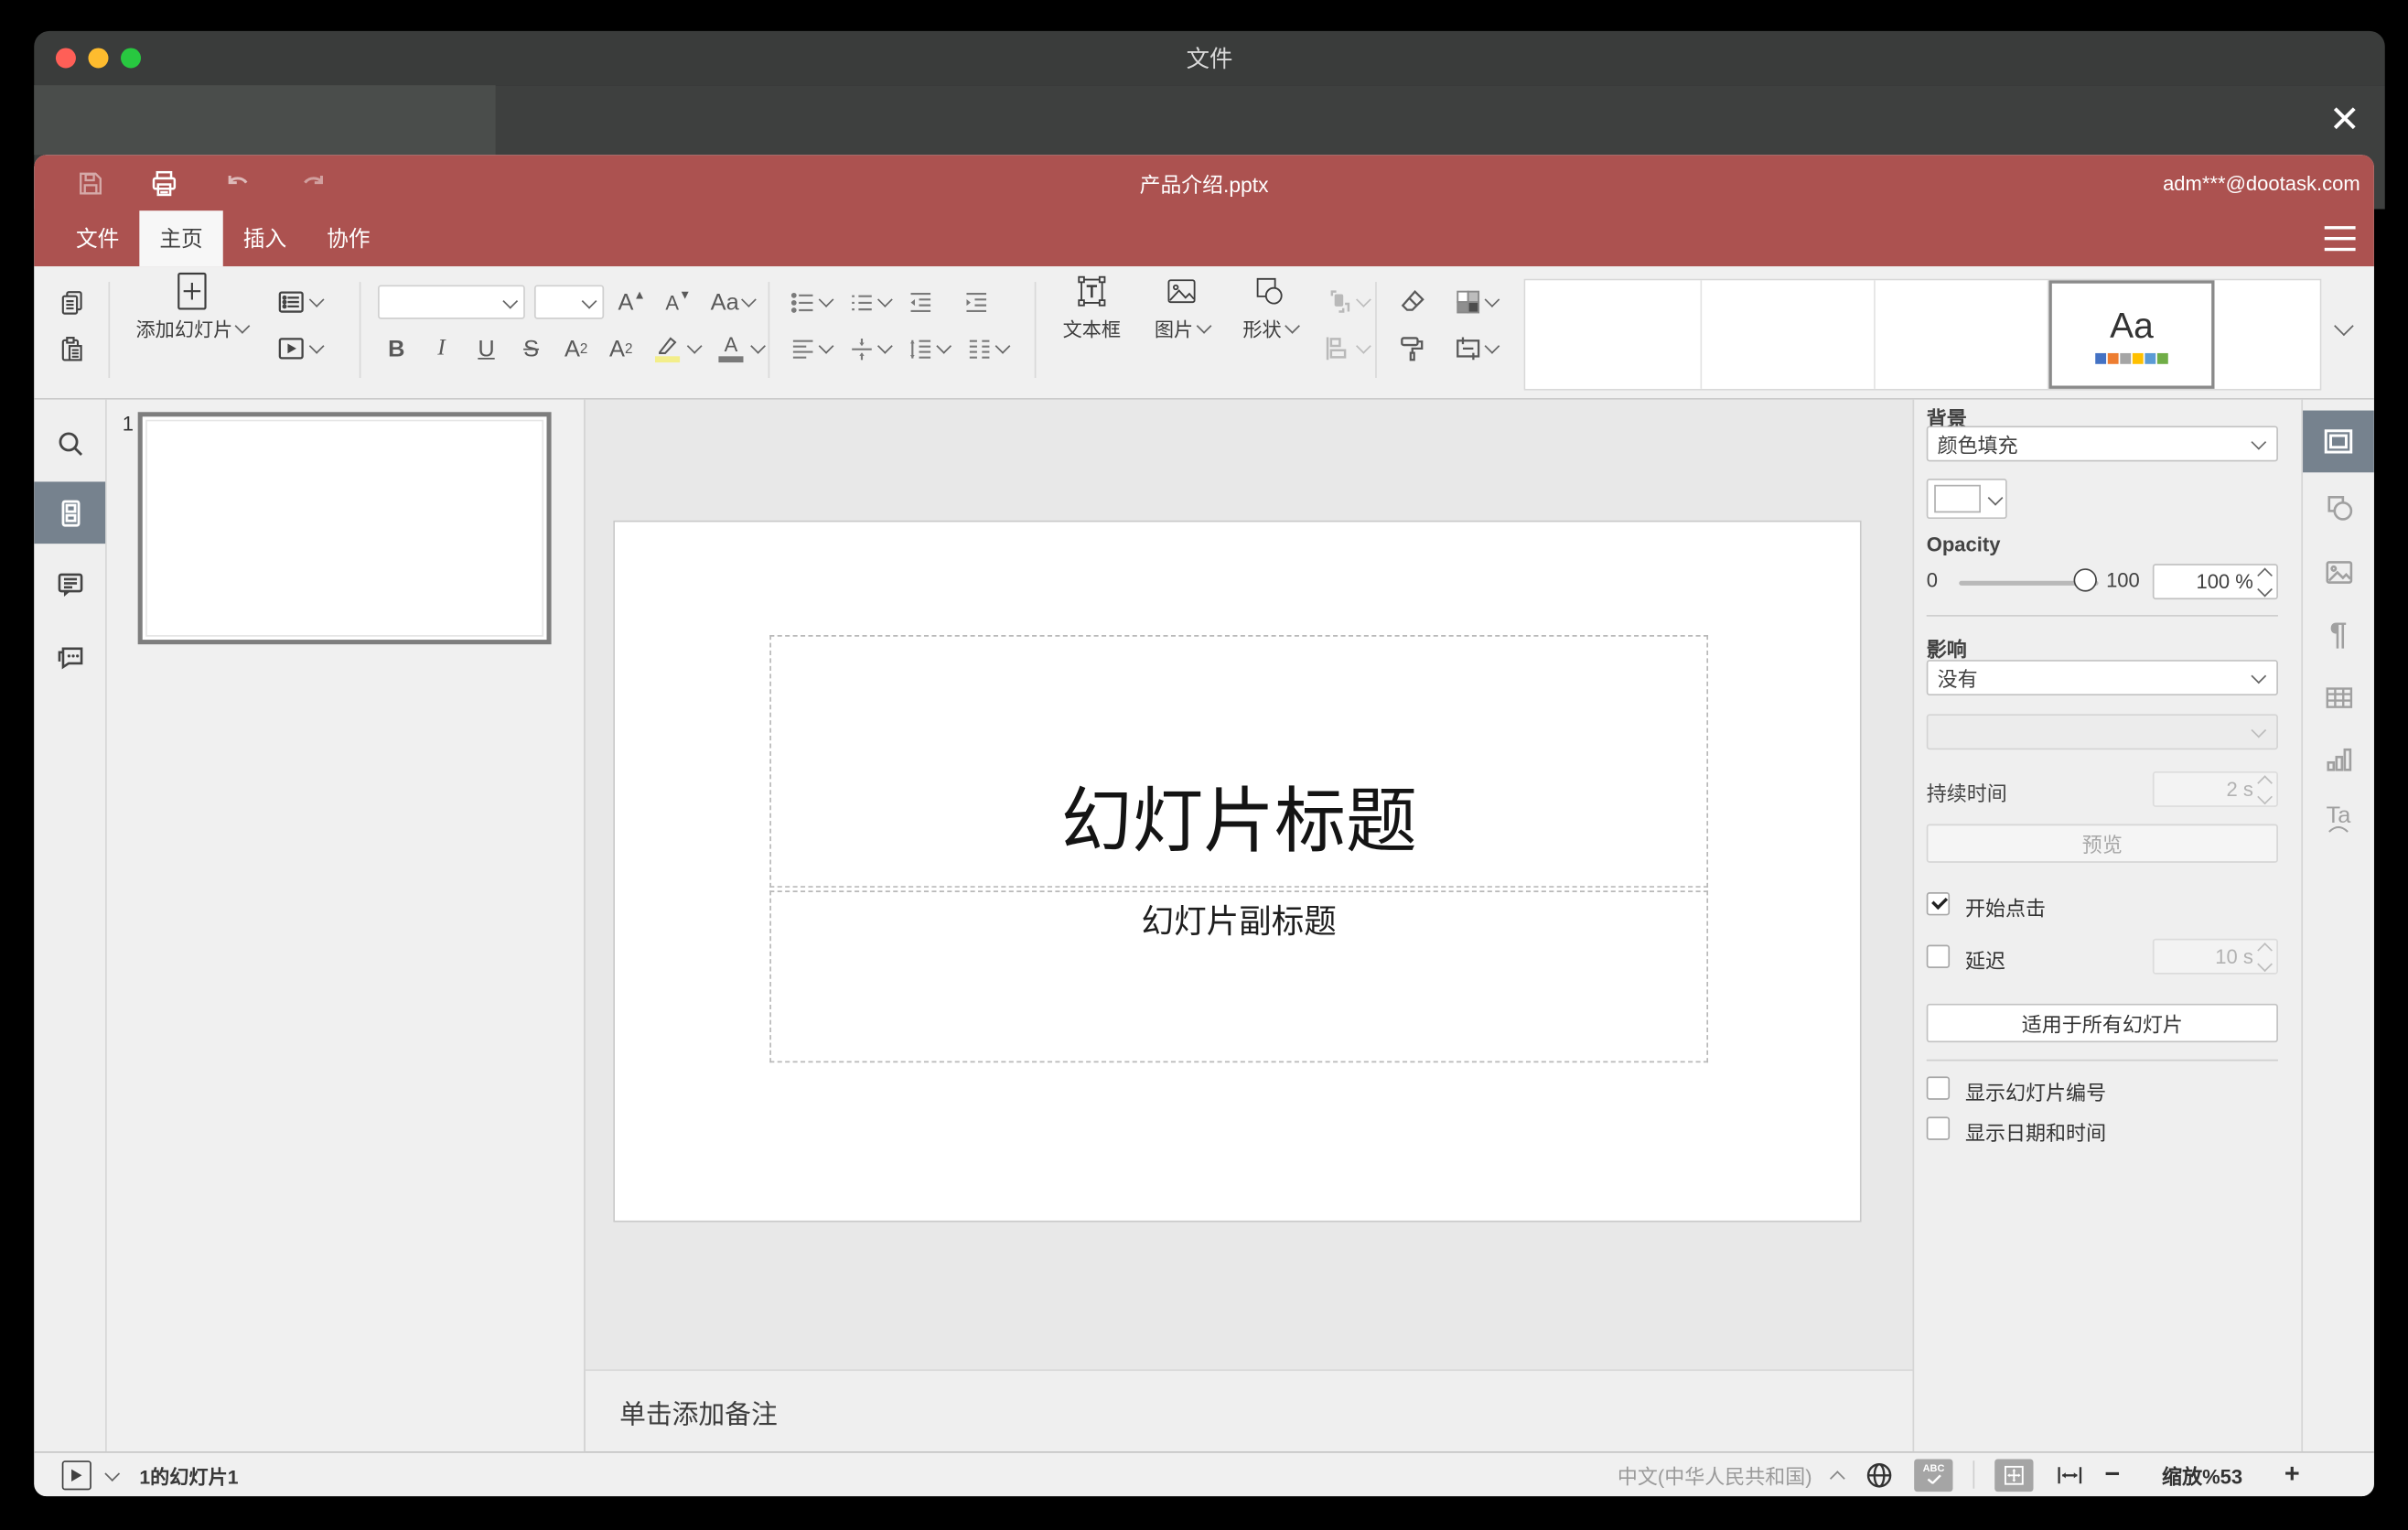 This screenshot has width=2408, height=1530. I want to click on spellcheck-button: ABC, so click(1933, 1475).